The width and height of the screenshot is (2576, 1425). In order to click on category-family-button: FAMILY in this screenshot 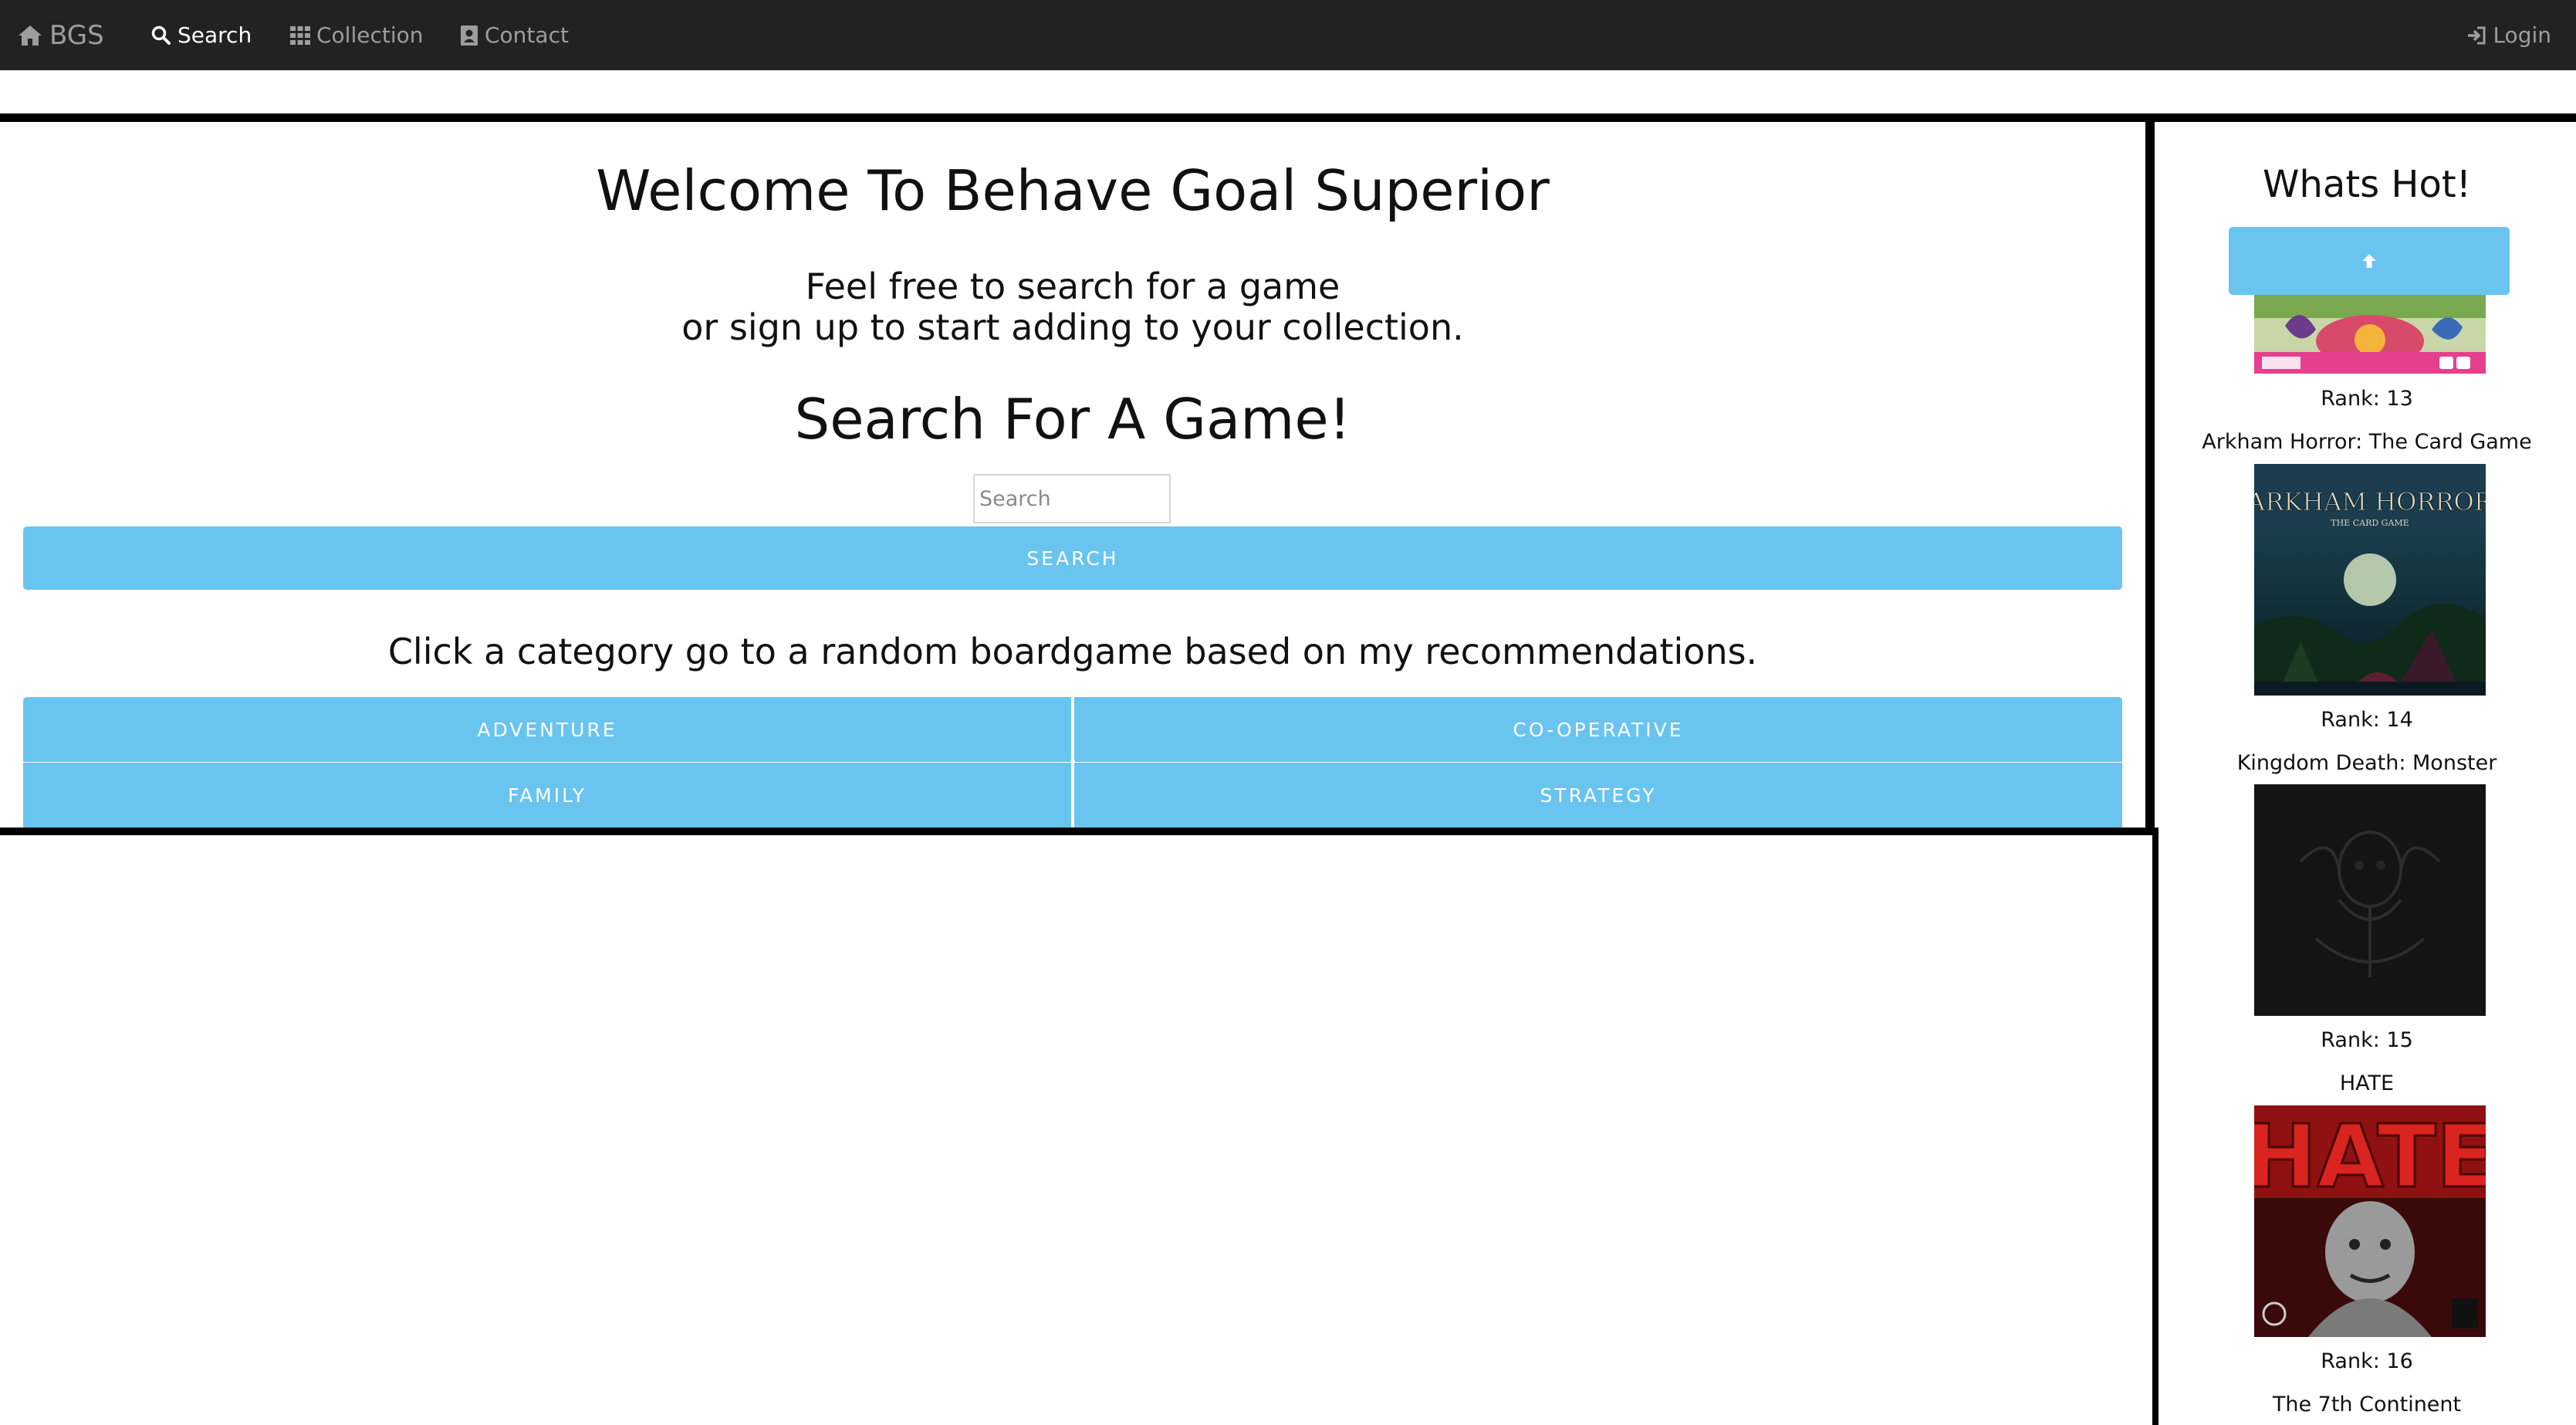, I will do `click(547, 795)`.